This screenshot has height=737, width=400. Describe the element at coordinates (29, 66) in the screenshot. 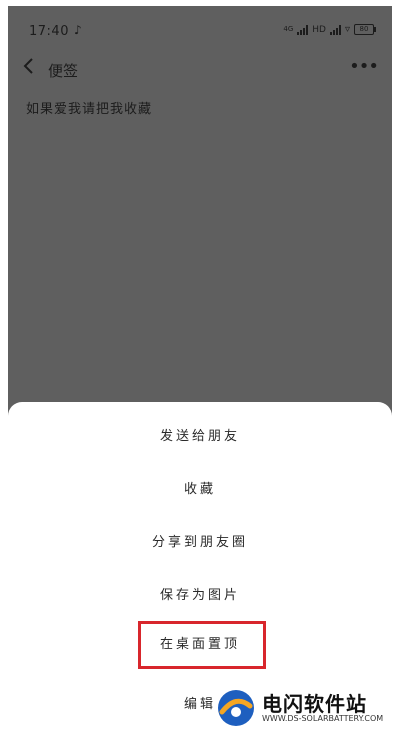

I see `back-arrow-icon` at that location.